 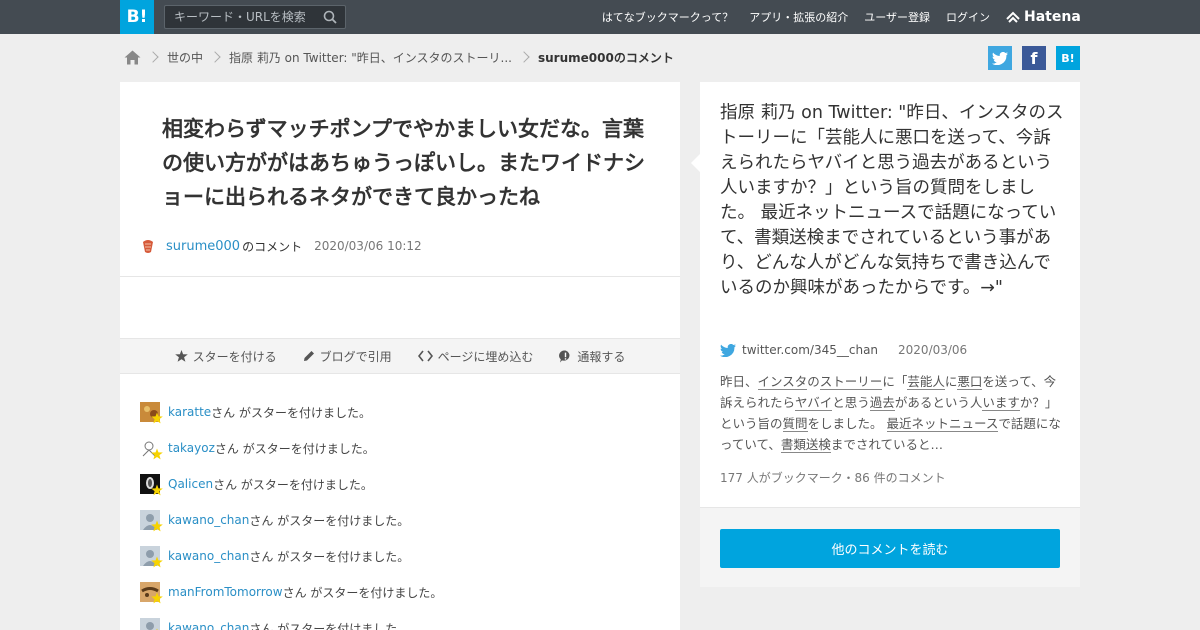 I want to click on breadcrumb-current: surume000のコメント, so click(x=606, y=57).